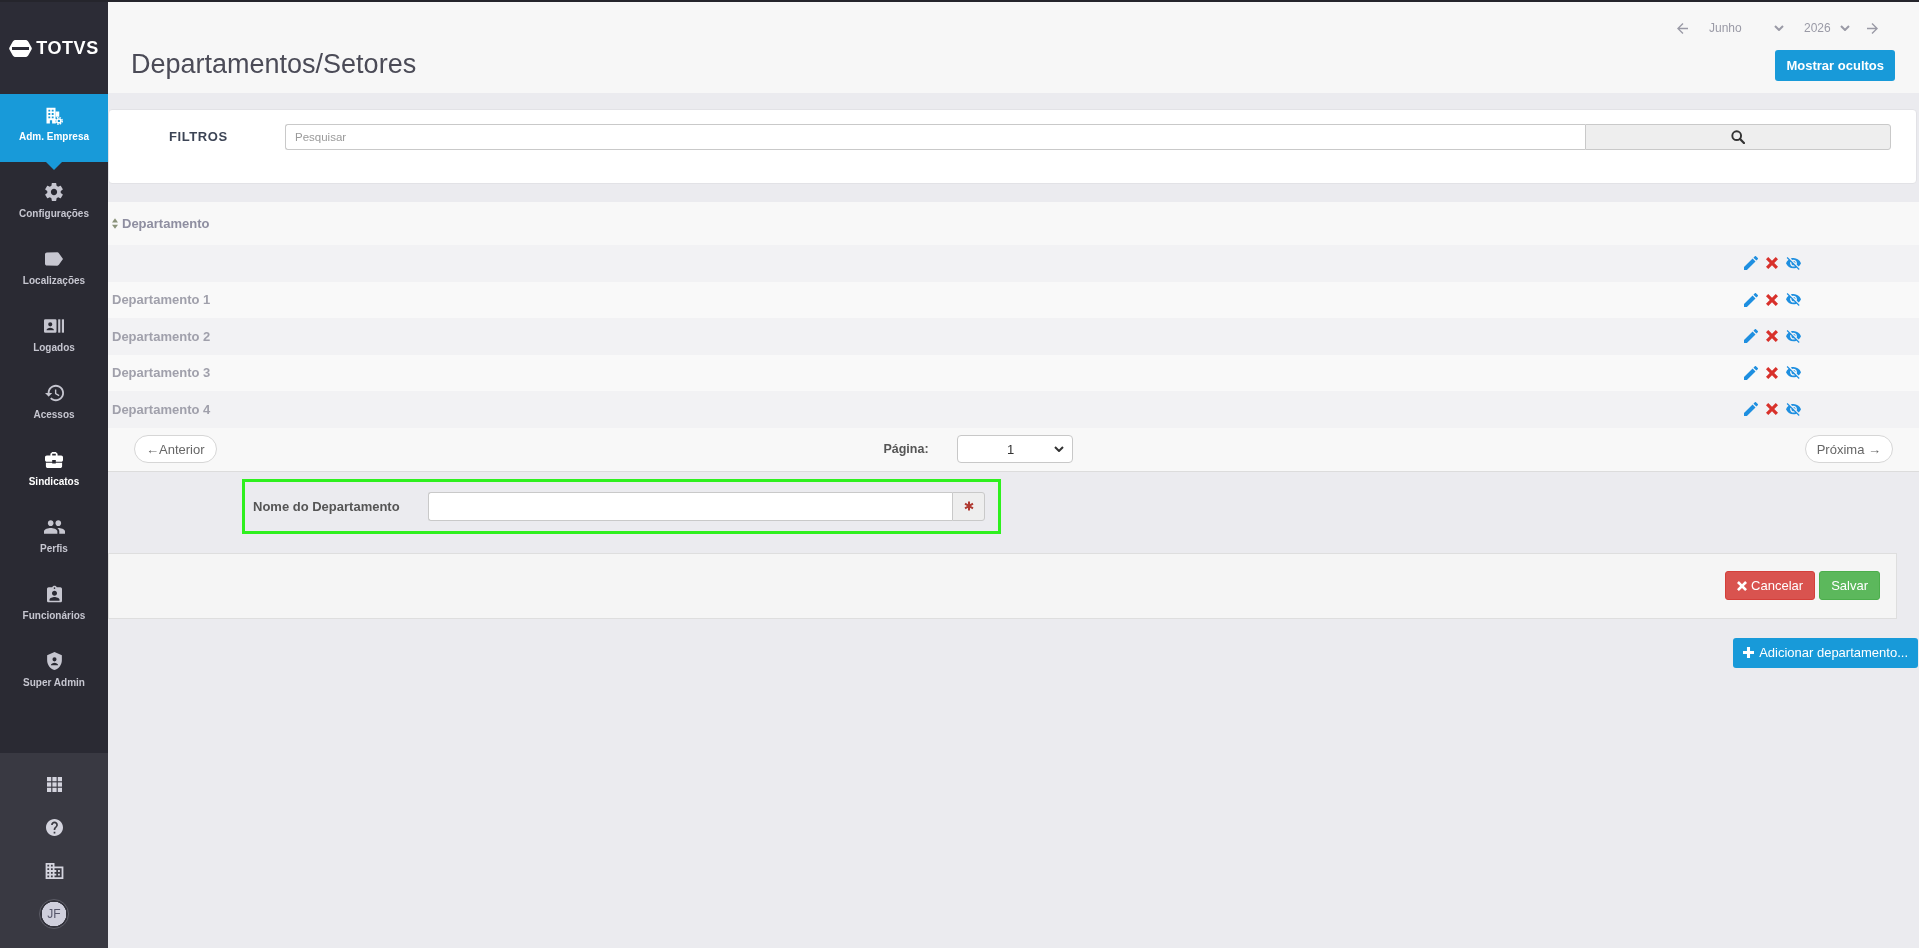 The width and height of the screenshot is (1919, 948). I want to click on search-field: Pesquisar, so click(935, 137).